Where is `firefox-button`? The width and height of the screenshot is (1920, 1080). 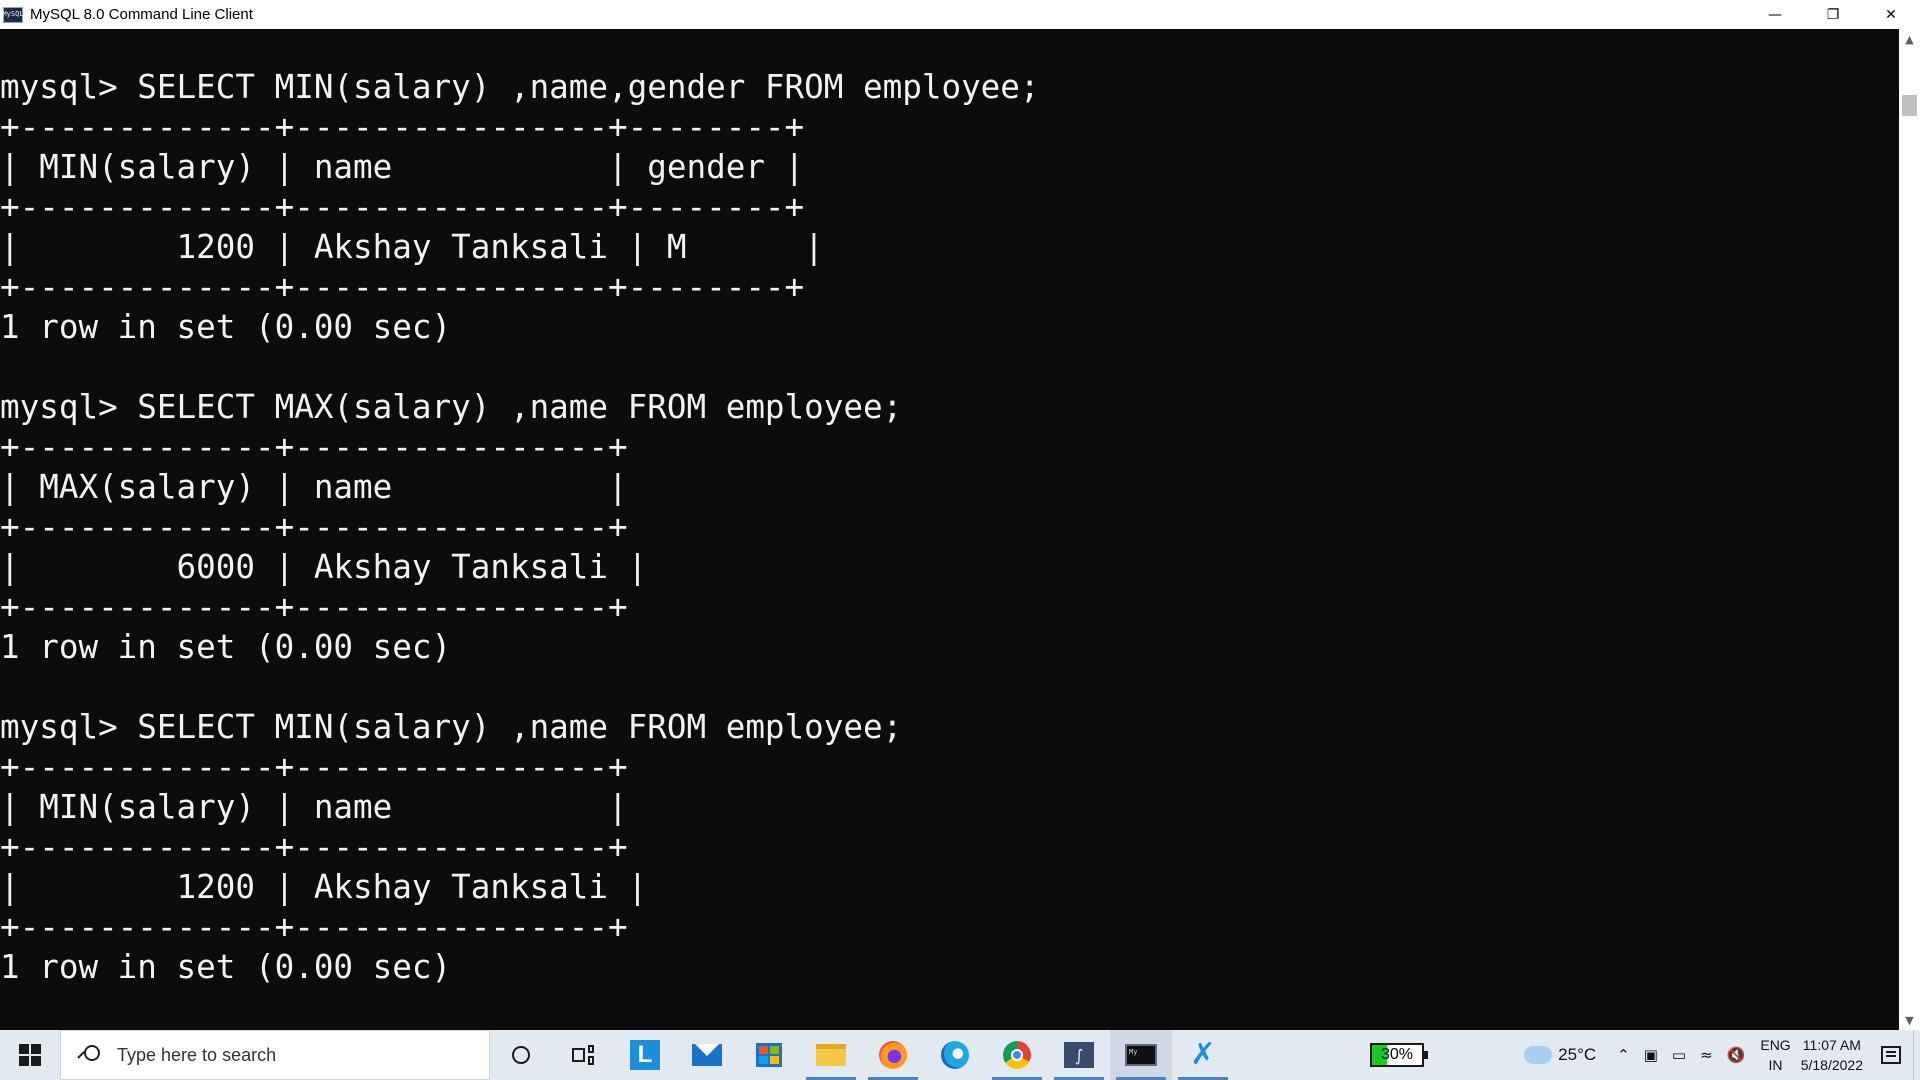
firefox-button is located at coordinates (893, 1055).